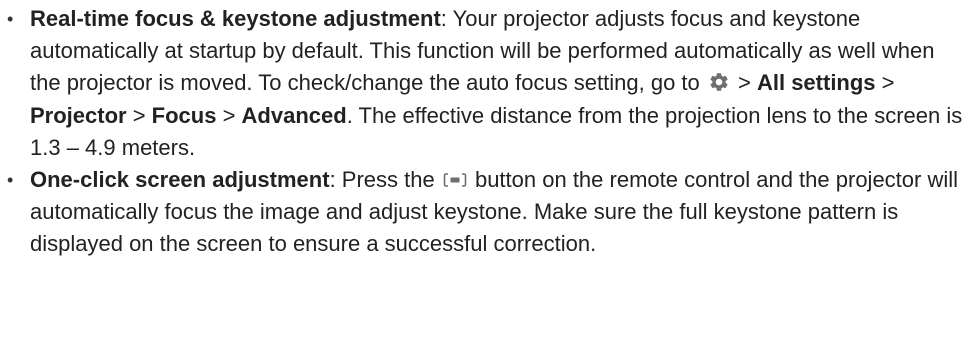  Describe the element at coordinates (816, 83) in the screenshot. I see `menu-path-all-settings: All settings` at that location.